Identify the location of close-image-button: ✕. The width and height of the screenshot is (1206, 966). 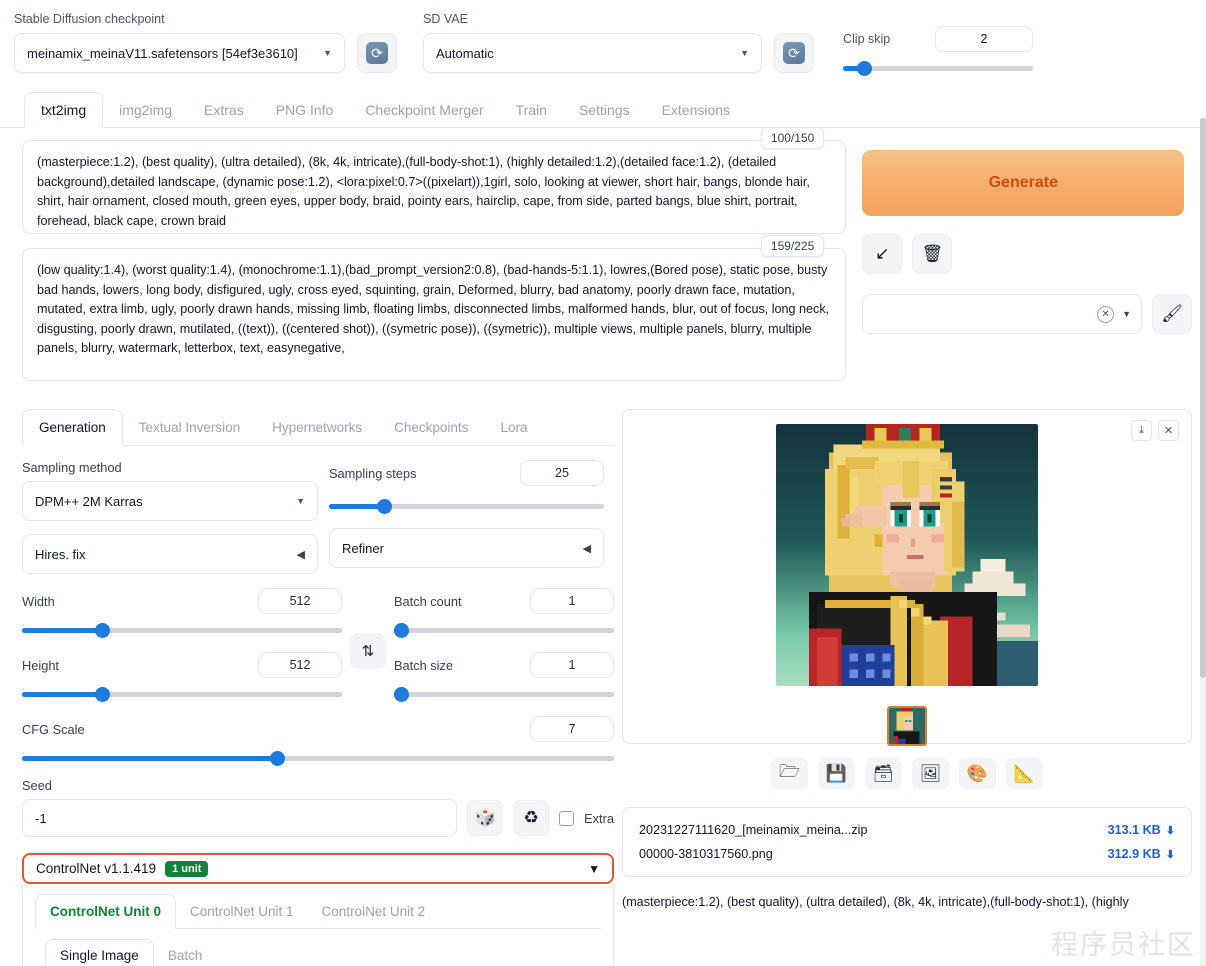
(1168, 430).